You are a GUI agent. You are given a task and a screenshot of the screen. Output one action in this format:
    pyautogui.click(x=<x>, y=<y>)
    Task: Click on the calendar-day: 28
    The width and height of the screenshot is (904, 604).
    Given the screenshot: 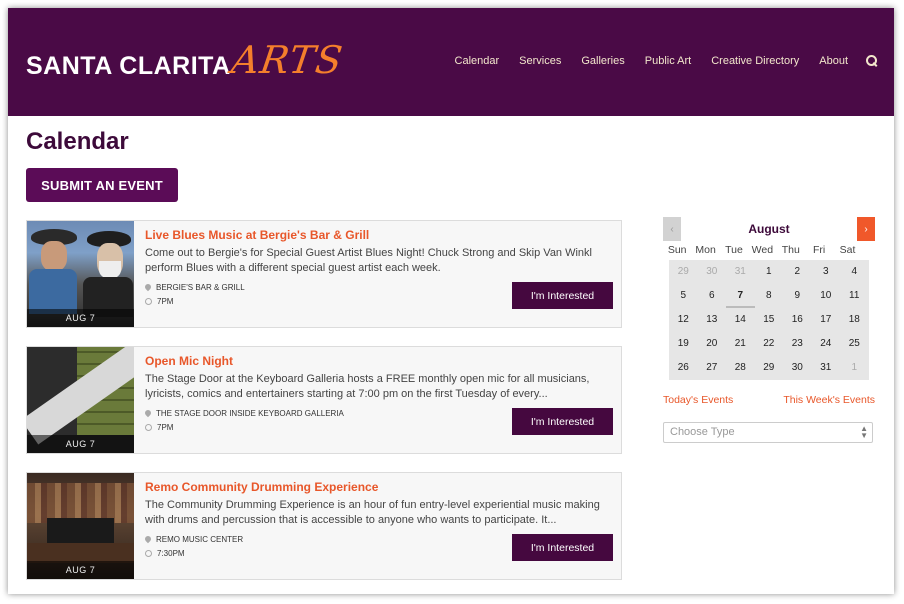 What is the action you would take?
    pyautogui.click(x=740, y=368)
    